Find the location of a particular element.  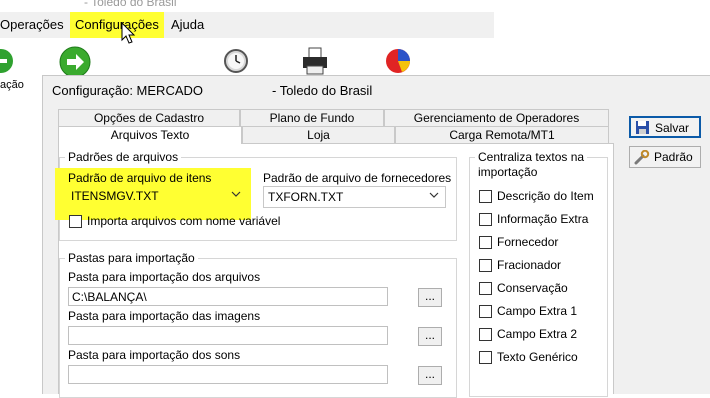

images-folder-input is located at coordinates (228, 335).